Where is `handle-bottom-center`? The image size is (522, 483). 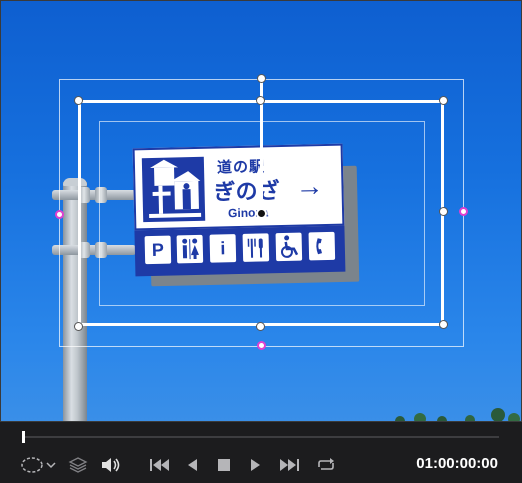
handle-bottom-center is located at coordinates (260, 326).